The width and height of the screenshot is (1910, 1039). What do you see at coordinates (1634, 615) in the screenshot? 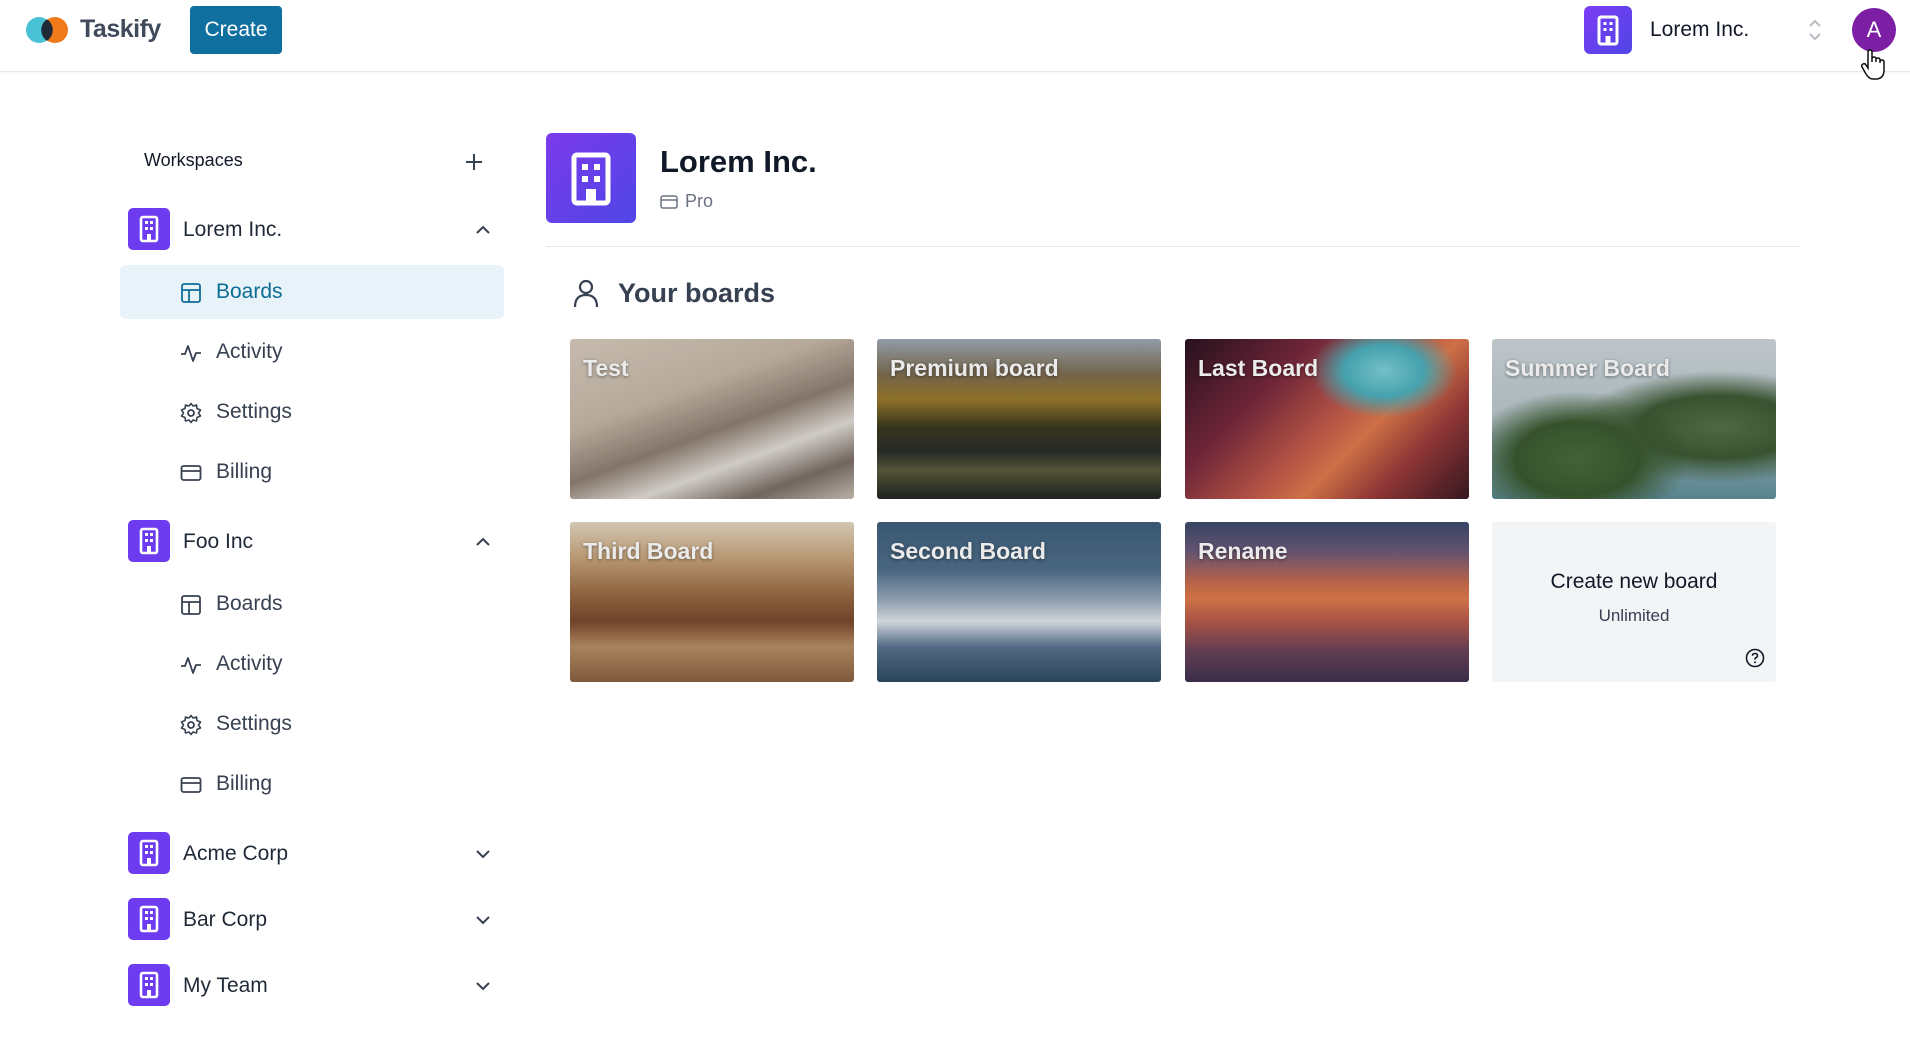
I see `create-board-subtitle: Unlimited` at bounding box center [1634, 615].